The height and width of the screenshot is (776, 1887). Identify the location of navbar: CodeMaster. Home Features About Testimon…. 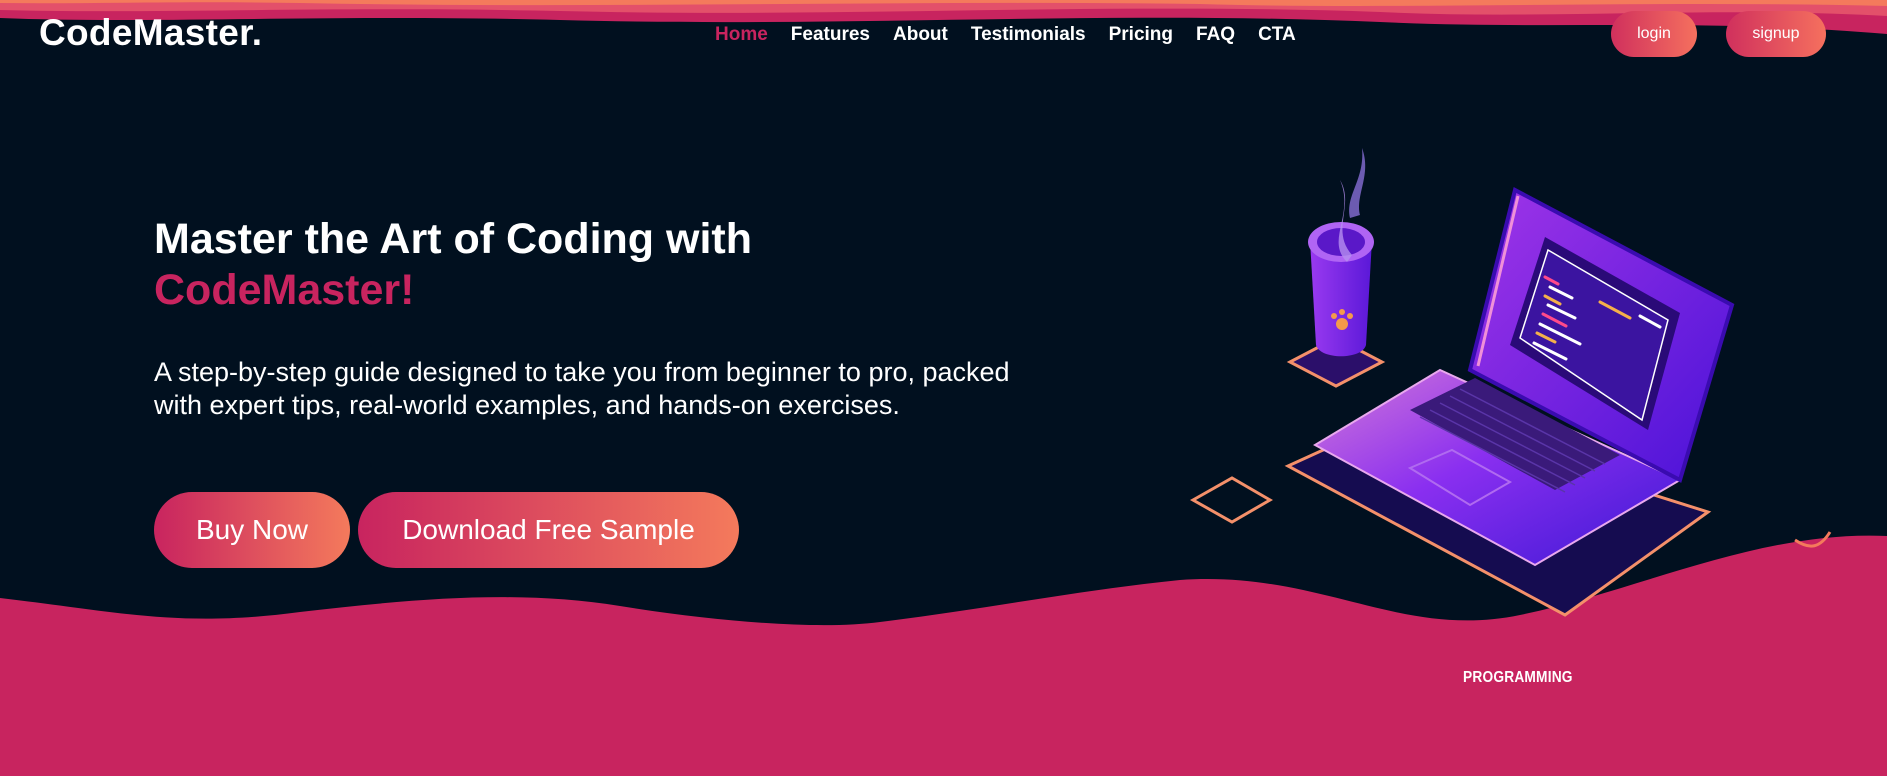
(943, 36).